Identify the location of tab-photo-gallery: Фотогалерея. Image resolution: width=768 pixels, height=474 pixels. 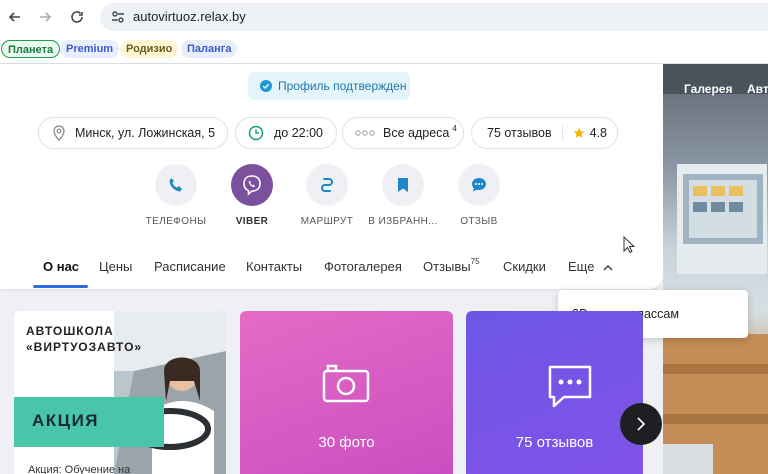
(363, 266).